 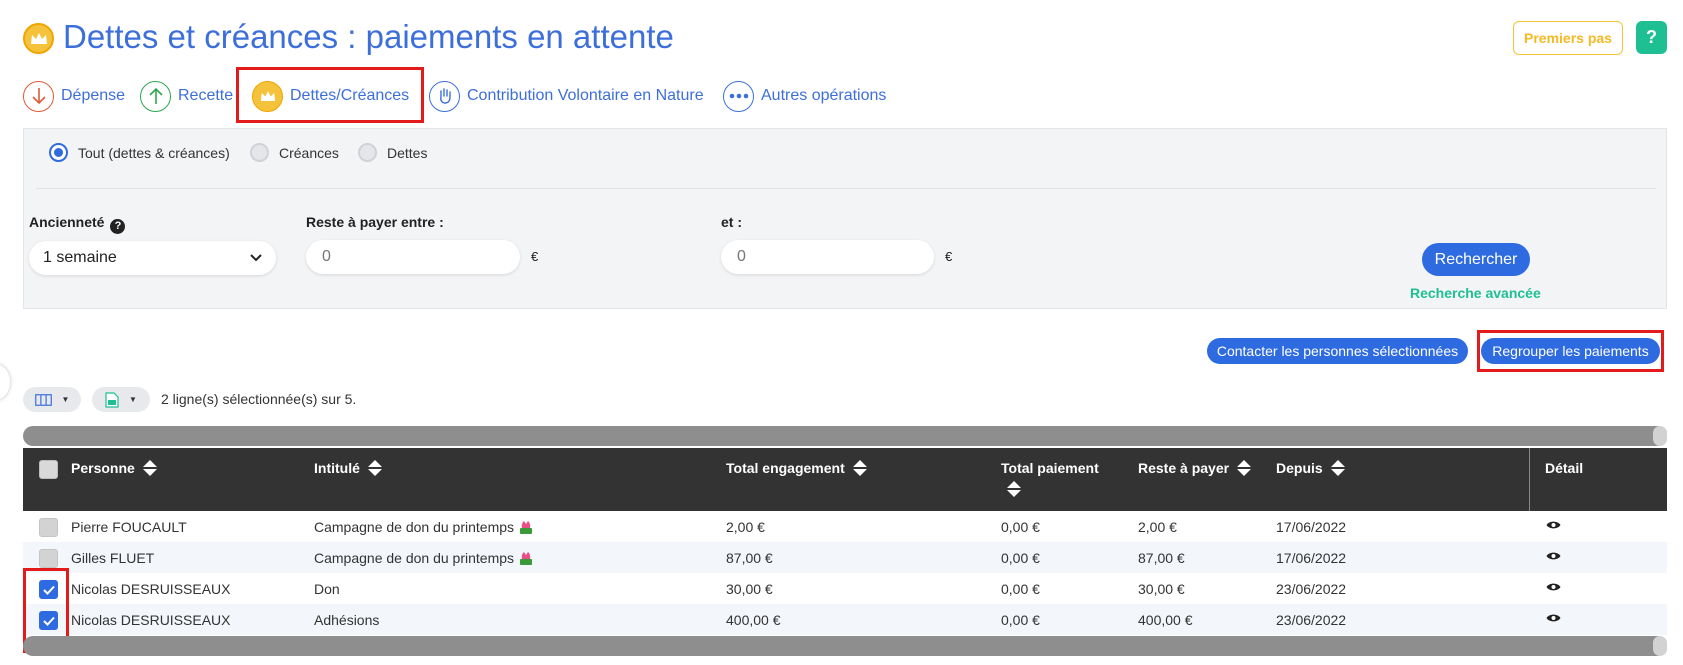 I want to click on reste-label: Reste à payer entre :, so click(x=375, y=222).